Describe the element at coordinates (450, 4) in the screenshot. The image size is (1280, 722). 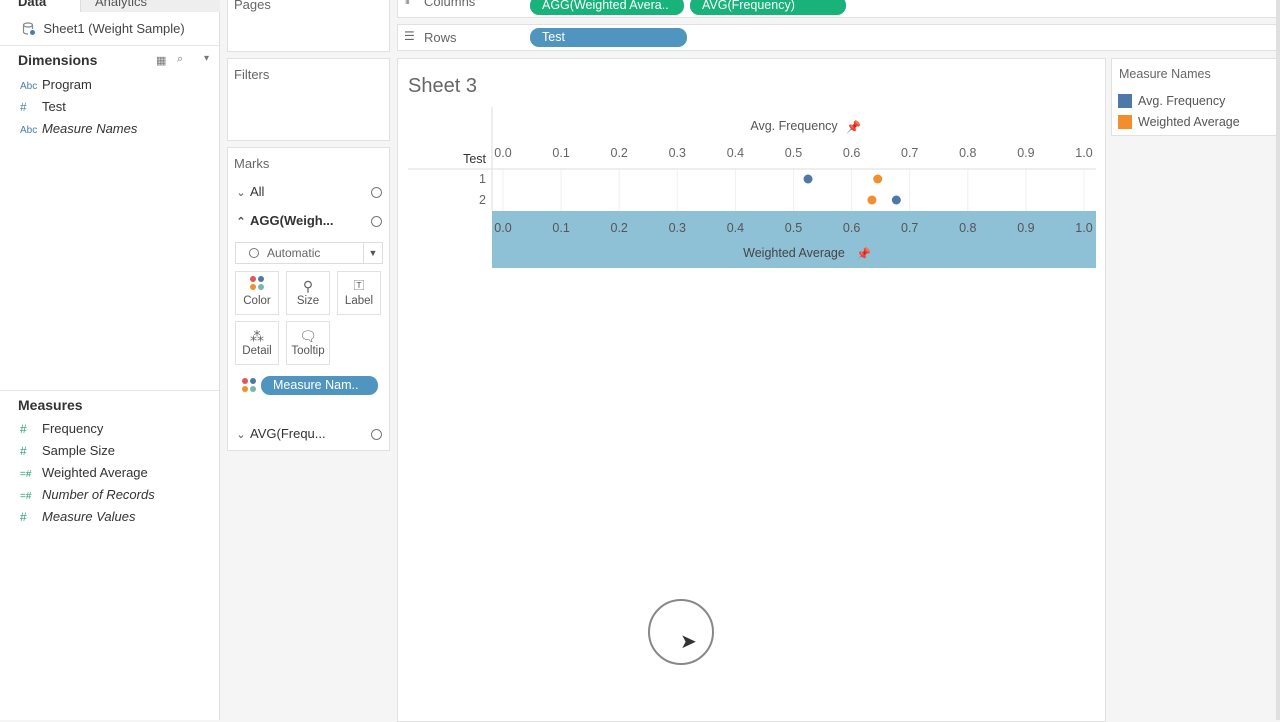
I see `columns-label: Columns` at that location.